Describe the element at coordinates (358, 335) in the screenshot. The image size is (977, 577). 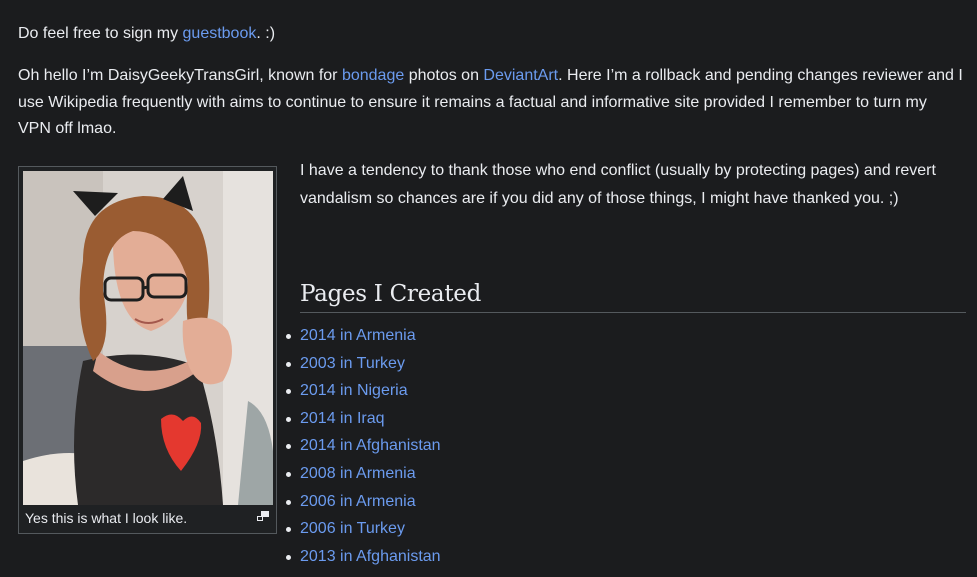
I see `page-link-2014-armenia: 2014 in Armenia` at that location.